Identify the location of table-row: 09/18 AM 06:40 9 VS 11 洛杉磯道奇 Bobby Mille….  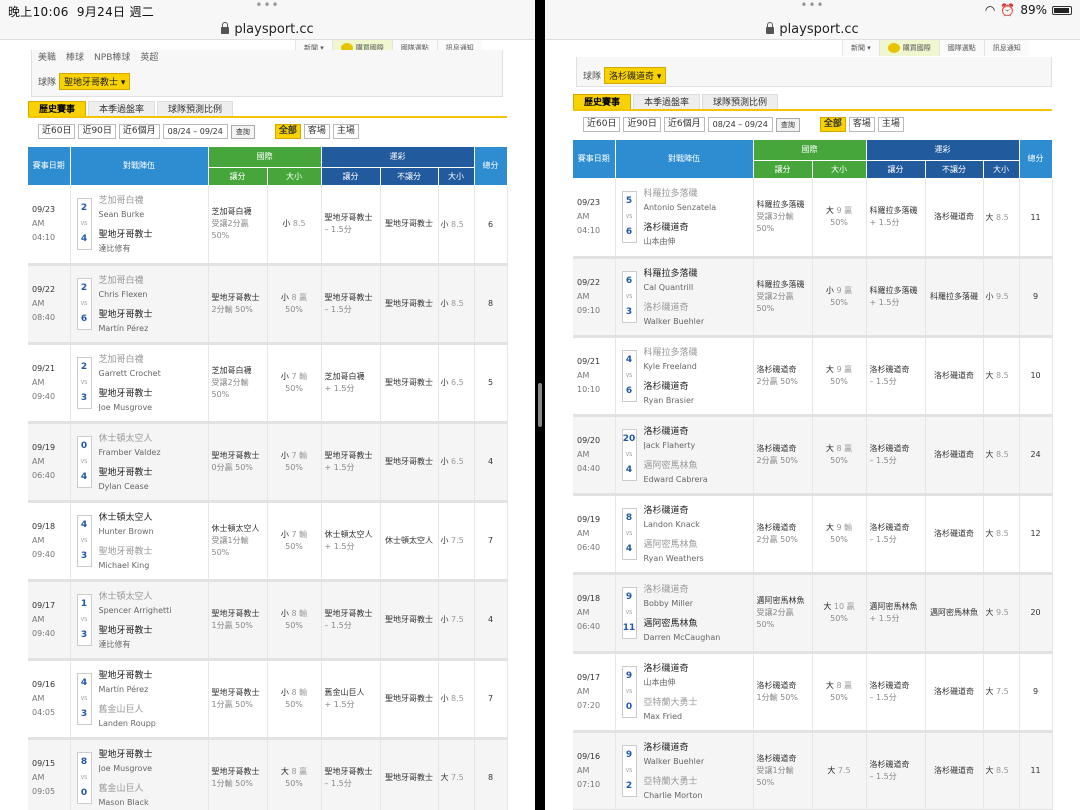
(813, 613).